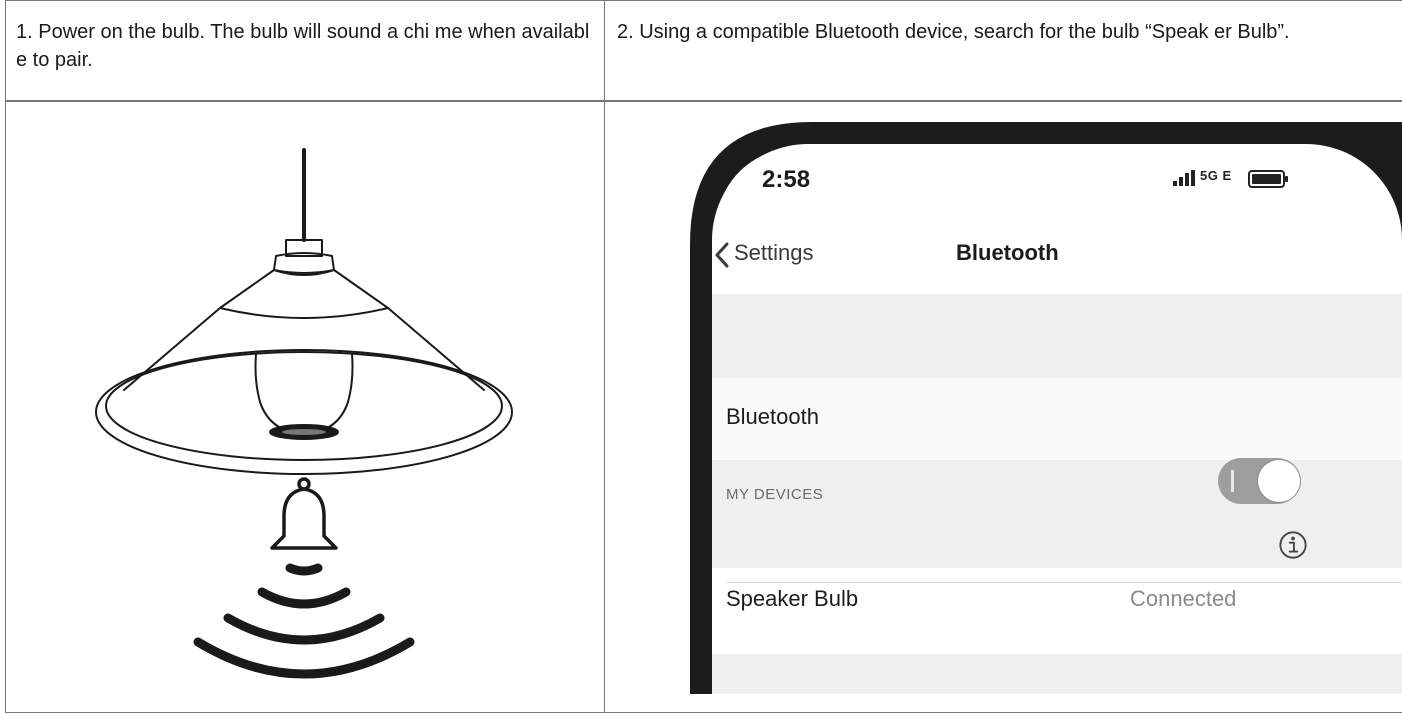 The width and height of the screenshot is (1402, 713). What do you see at coordinates (703, 101) in the screenshot?
I see `table-border-middle` at bounding box center [703, 101].